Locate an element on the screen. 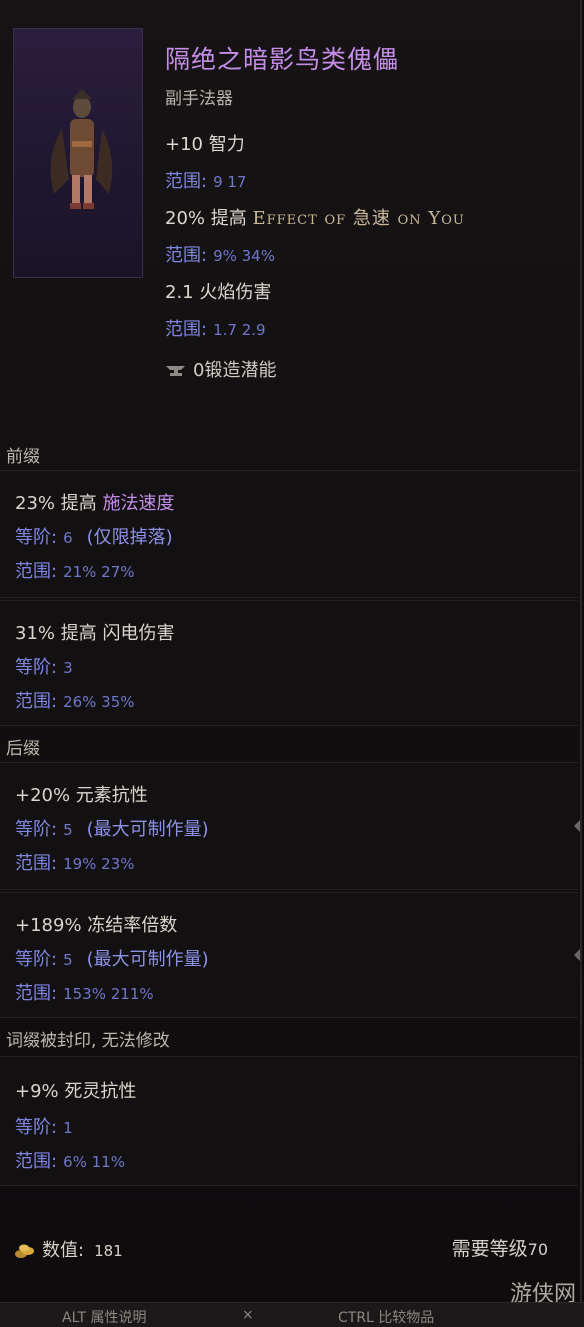 The height and width of the screenshot is (1327, 584). stat-prefix-text: 20% 提高 is located at coordinates (209, 218).